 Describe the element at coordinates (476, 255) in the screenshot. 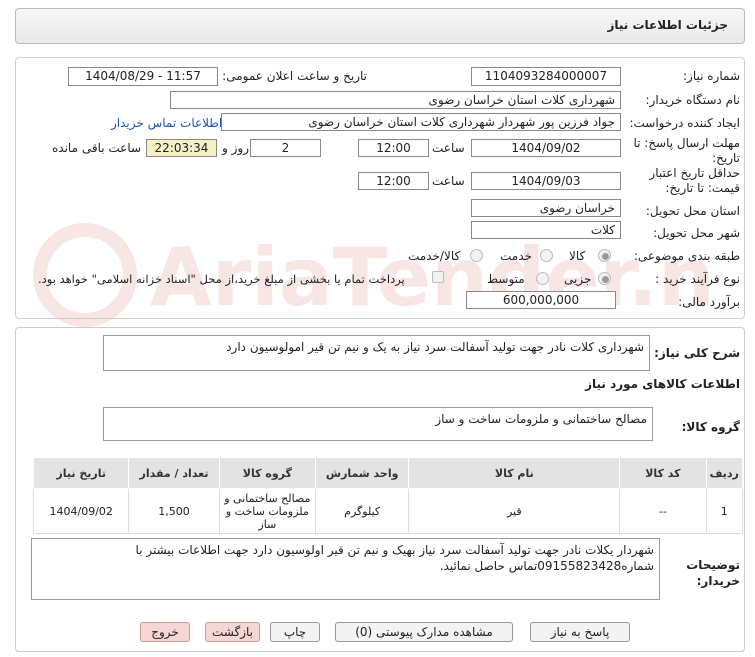

I see `category-both-radio` at that location.